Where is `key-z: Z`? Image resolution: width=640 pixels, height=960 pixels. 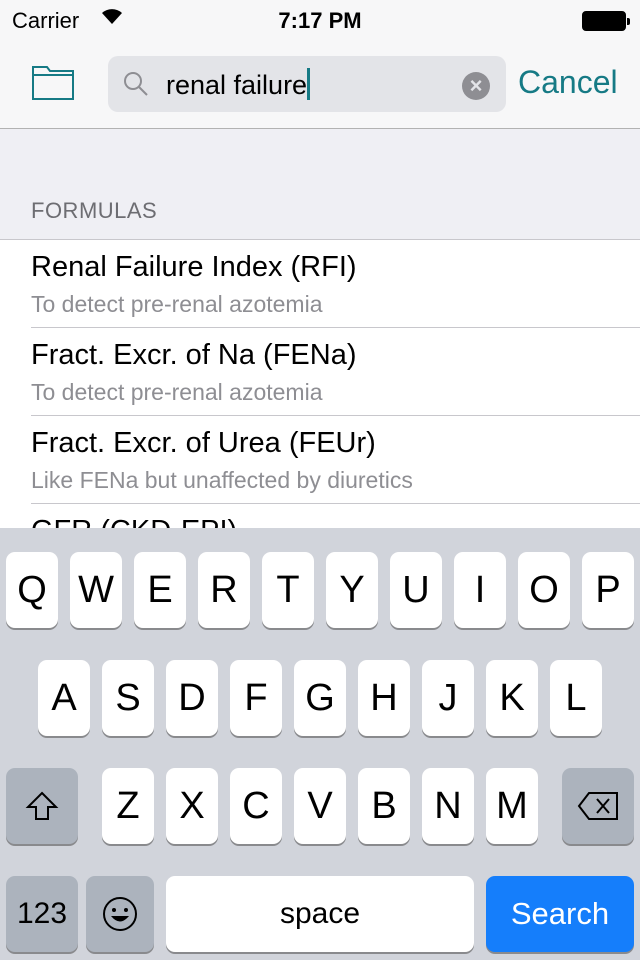
key-z: Z is located at coordinates (128, 806).